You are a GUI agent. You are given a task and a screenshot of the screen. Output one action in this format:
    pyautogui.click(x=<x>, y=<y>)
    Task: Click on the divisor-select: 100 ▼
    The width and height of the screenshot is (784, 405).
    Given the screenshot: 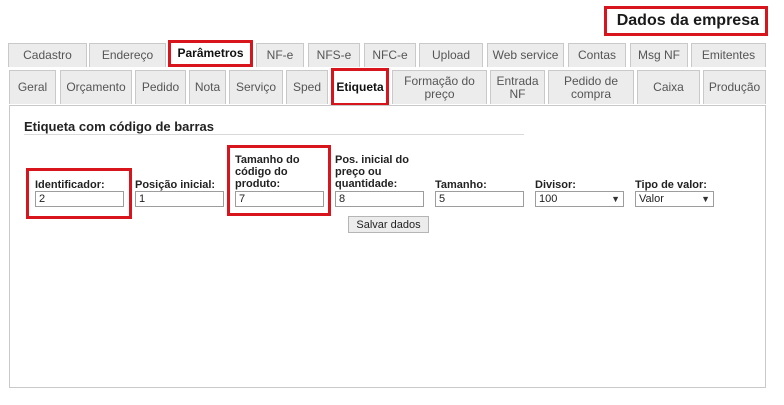 What is the action you would take?
    pyautogui.click(x=579, y=199)
    